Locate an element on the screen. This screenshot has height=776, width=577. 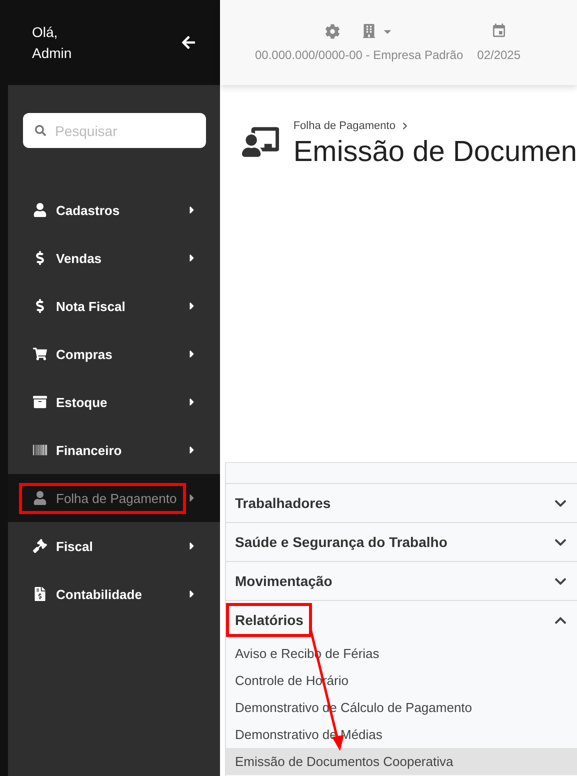
sidebar-item: Financeiro is located at coordinates (114, 450).